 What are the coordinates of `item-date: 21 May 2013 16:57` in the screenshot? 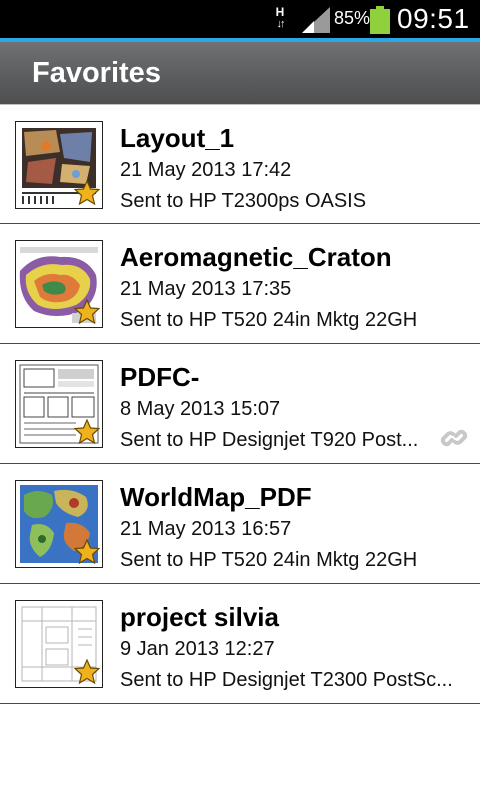 It's located at (206, 529).